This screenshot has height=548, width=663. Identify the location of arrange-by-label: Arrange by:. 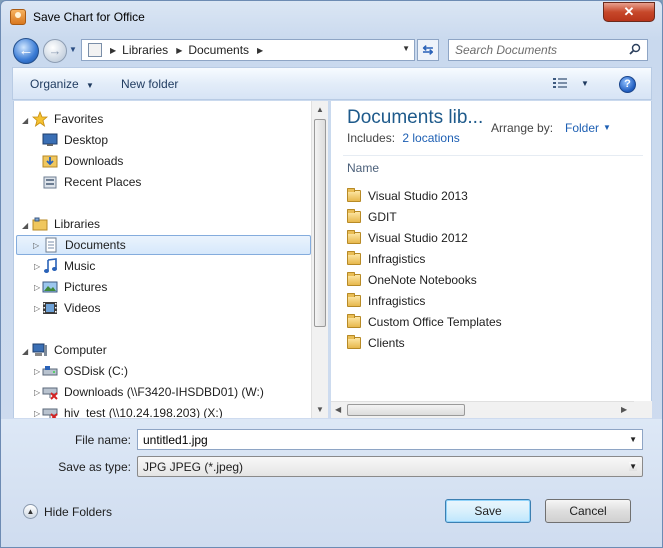
(522, 128).